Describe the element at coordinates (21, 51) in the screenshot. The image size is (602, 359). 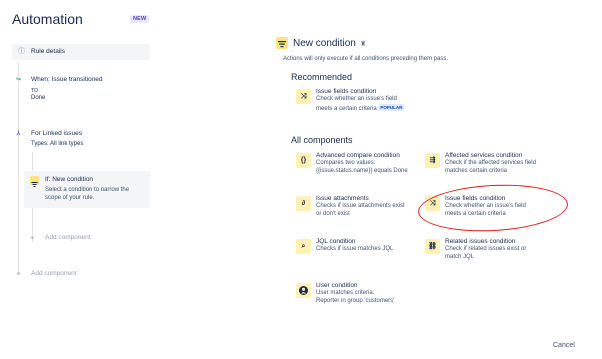
I see `info-icon: ⓘ` at that location.